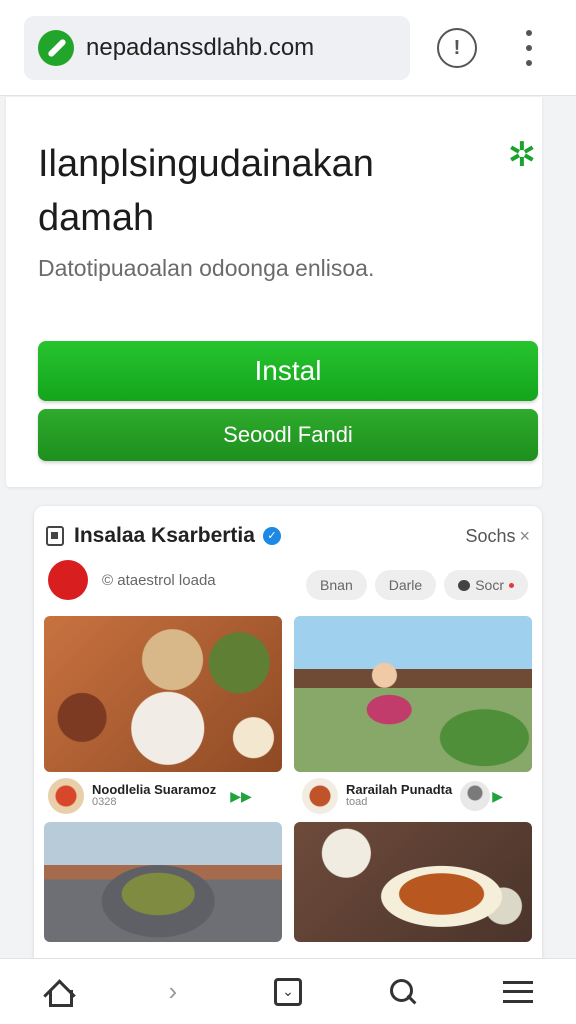 The image size is (576, 1024). Describe the element at coordinates (56, 48) in the screenshot. I see `site-favicon-icon` at that location.